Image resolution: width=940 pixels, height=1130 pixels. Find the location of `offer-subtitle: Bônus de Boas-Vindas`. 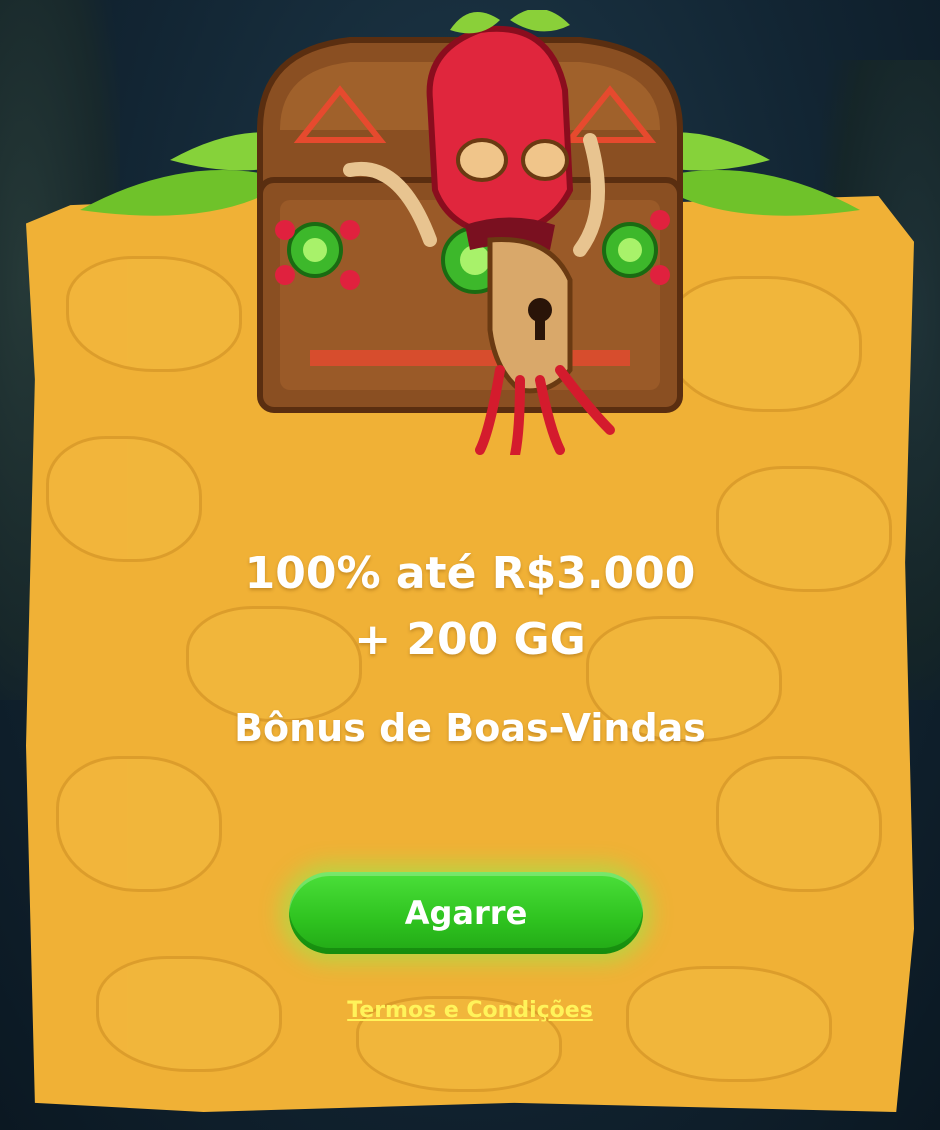

offer-subtitle: Bônus de Boas-Vindas is located at coordinates (470, 728).